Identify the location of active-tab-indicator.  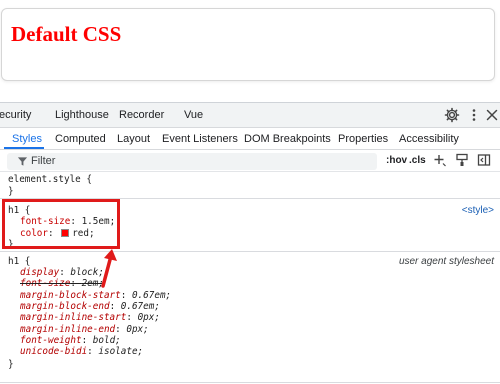
(24, 148).